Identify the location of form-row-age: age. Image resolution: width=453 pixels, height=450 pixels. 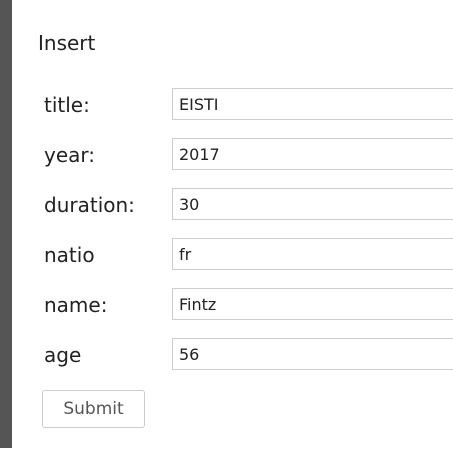
(248, 355).